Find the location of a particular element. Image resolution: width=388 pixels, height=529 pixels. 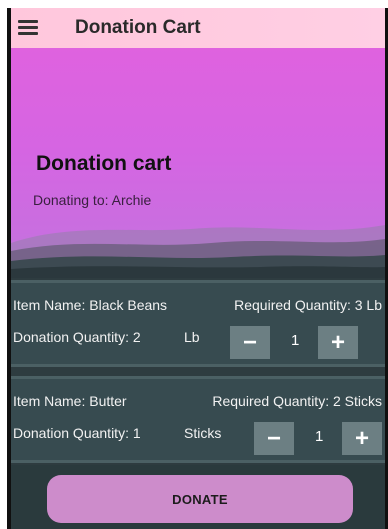

donation-quantity-row: Donation Quantity: 2 Lb − 1 + is located at coordinates (198, 342).